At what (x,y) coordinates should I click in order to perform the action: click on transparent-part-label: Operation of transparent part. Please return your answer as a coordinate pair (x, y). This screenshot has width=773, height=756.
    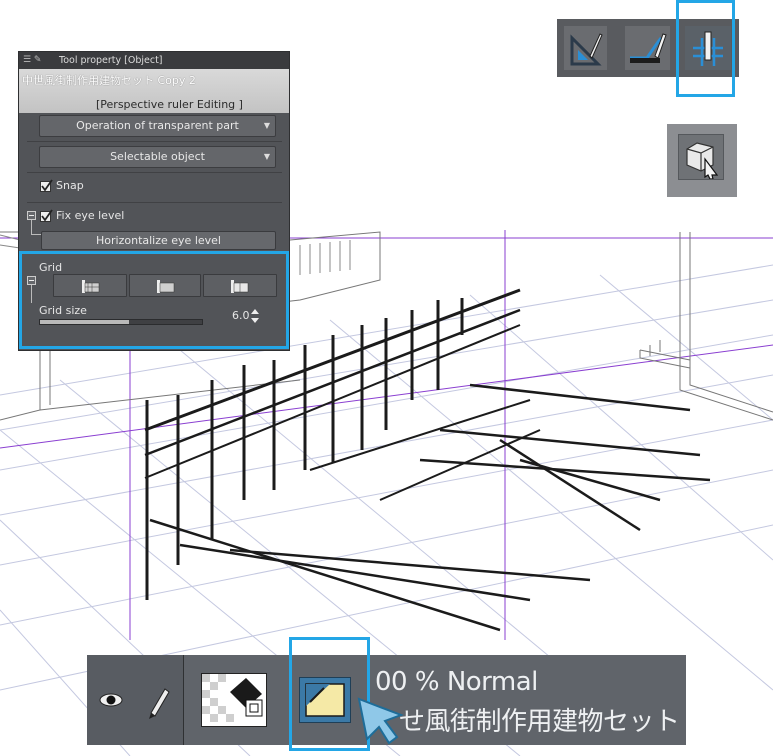
    Looking at the image, I should click on (157, 125).